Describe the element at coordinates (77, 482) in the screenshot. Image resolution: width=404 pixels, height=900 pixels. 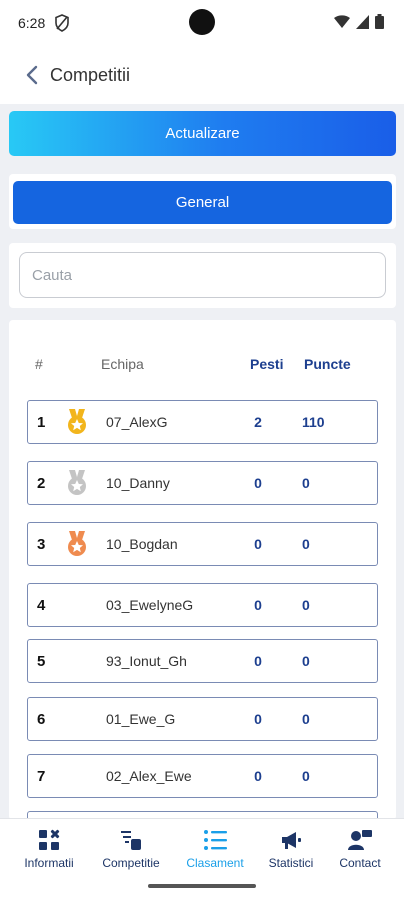
I see `silver-medal-icon` at that location.